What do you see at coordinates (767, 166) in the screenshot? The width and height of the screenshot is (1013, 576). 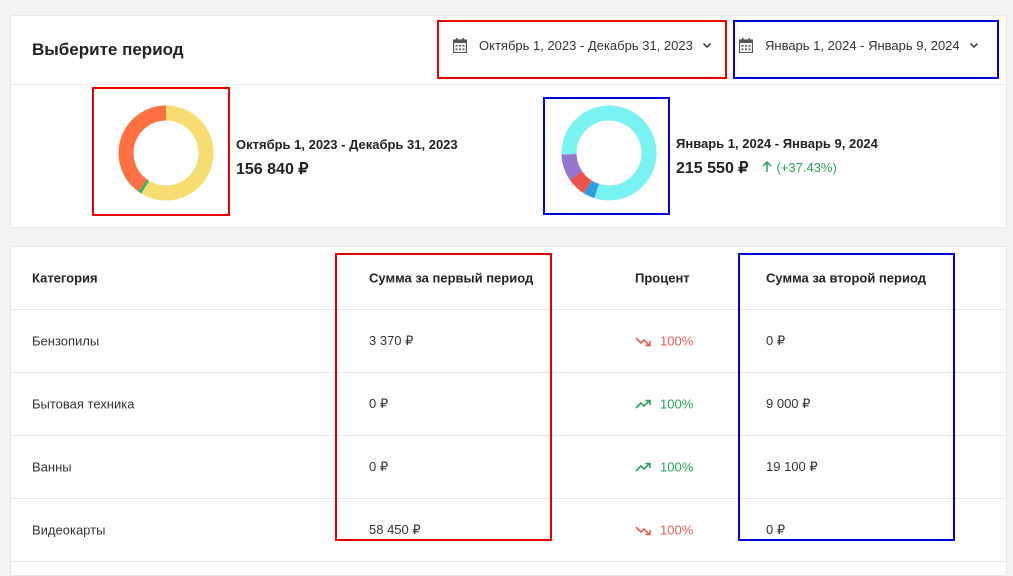 I see `arrow-up-icon` at bounding box center [767, 166].